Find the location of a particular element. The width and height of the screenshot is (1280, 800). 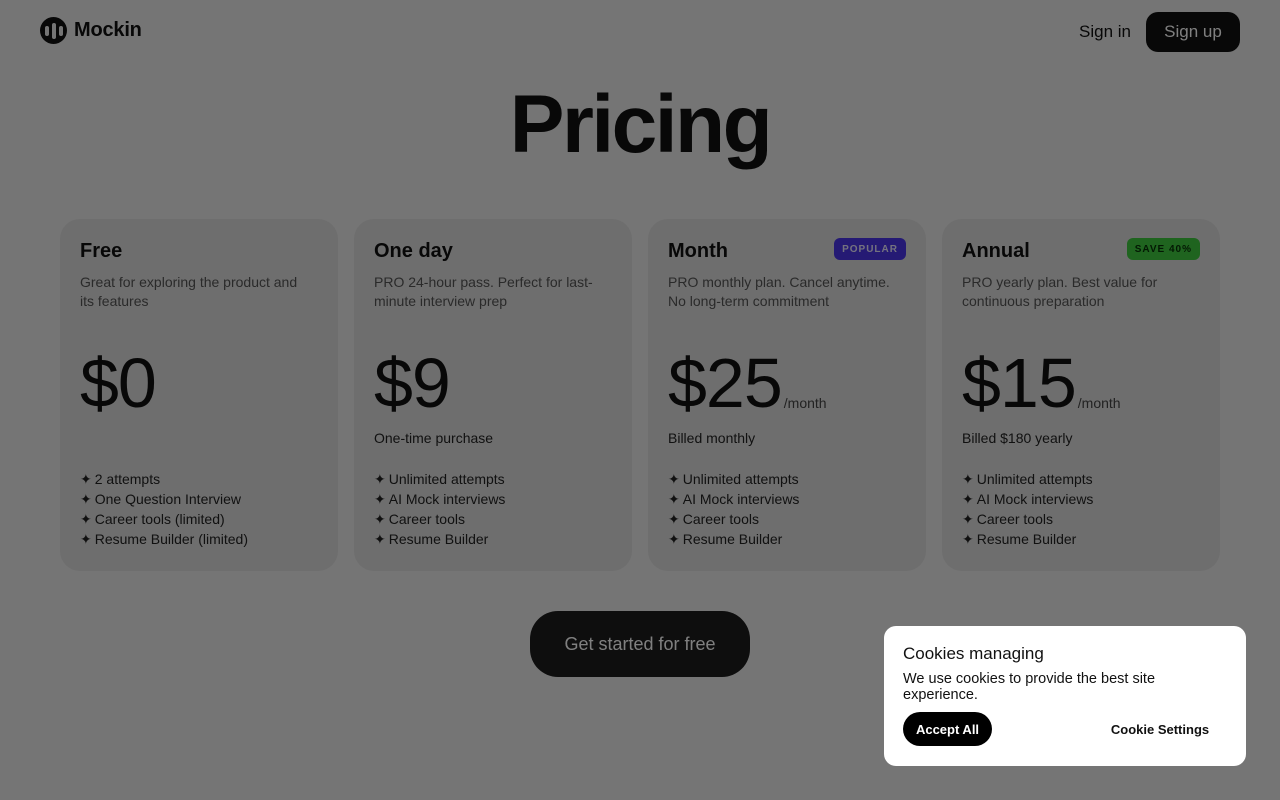

logo: Mockin is located at coordinates (91, 30).